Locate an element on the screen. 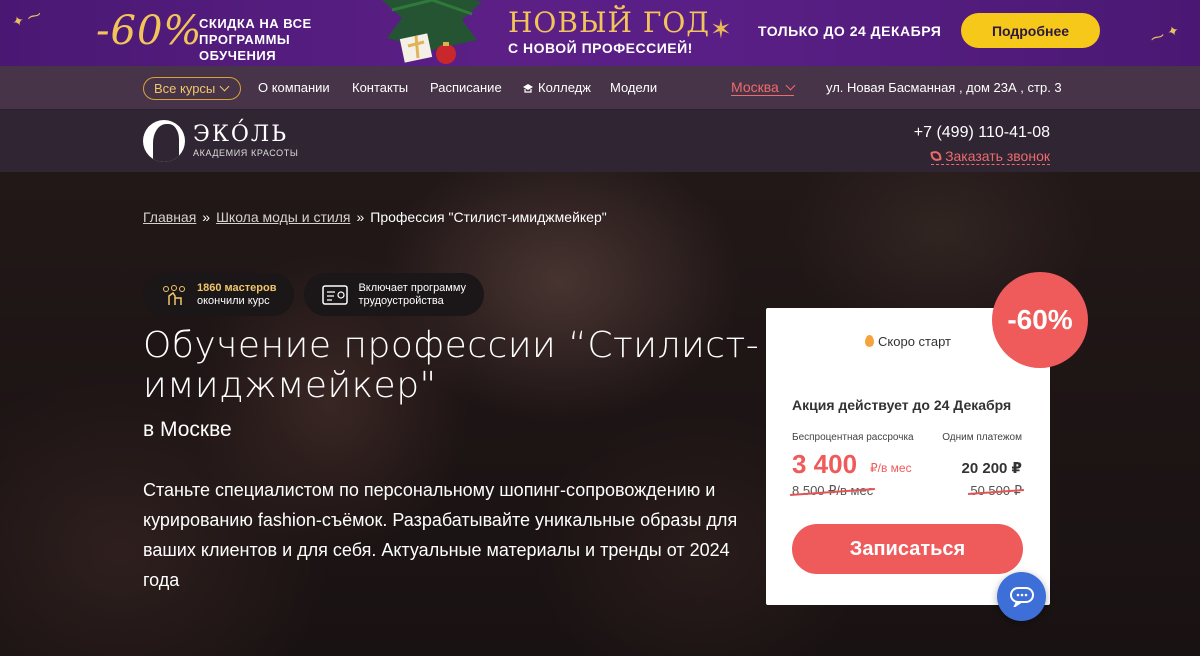  nav-link-schedule: Расписание is located at coordinates (466, 87).